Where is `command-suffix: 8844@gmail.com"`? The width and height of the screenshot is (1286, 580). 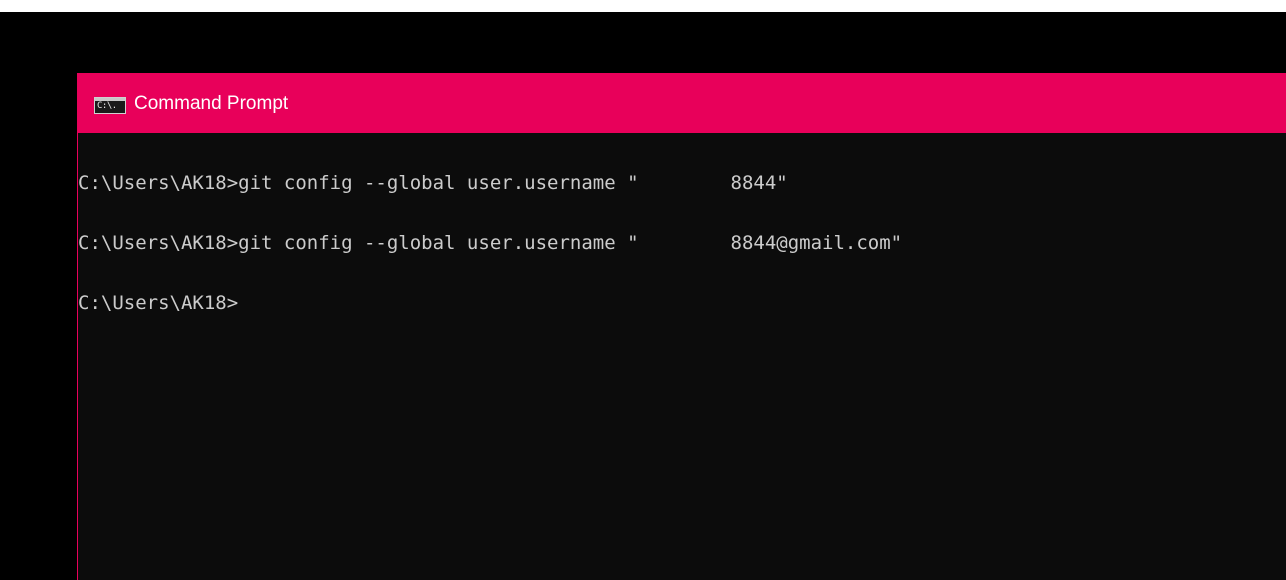
command-suffix: 8844@gmail.com" is located at coordinates (816, 243).